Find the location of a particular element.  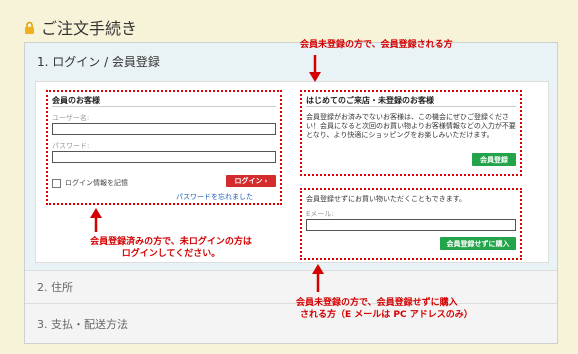

annotation-guest-line2: される方（E メールは PC アドレスのみ） is located at coordinates (386, 315).